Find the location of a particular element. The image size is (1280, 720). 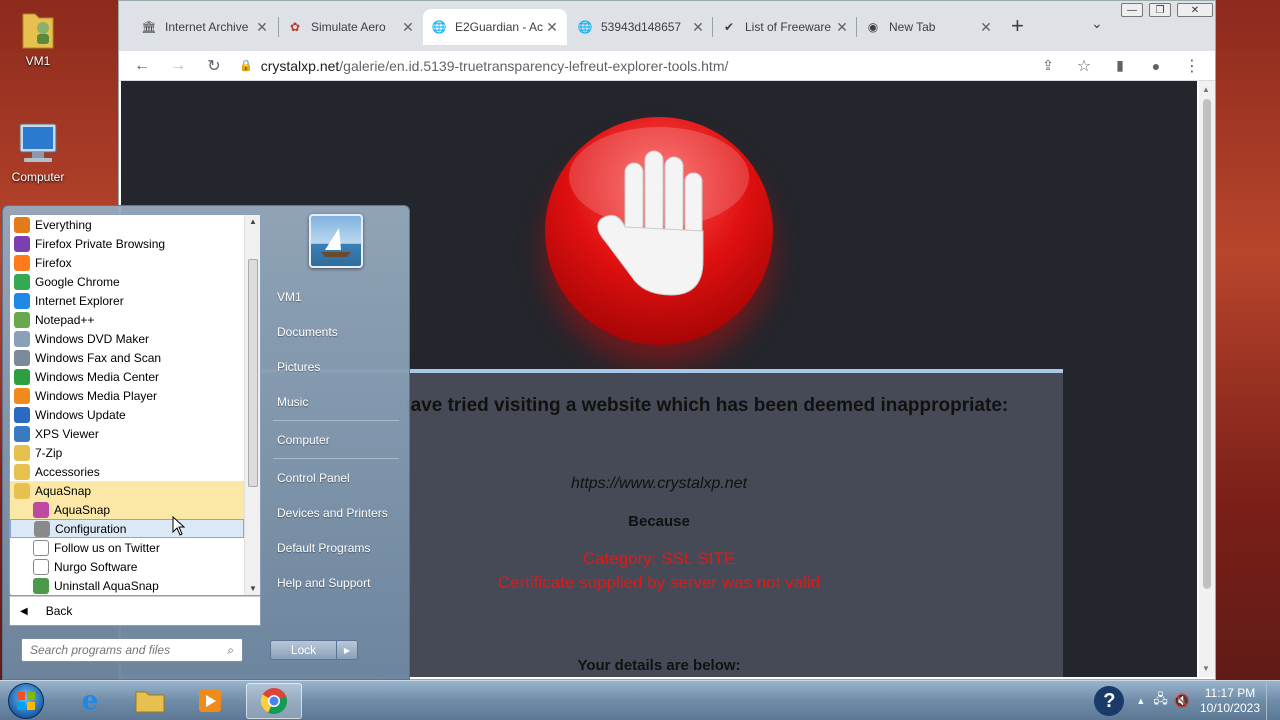

star-icon: ☆ is located at coordinates (1084, 66).